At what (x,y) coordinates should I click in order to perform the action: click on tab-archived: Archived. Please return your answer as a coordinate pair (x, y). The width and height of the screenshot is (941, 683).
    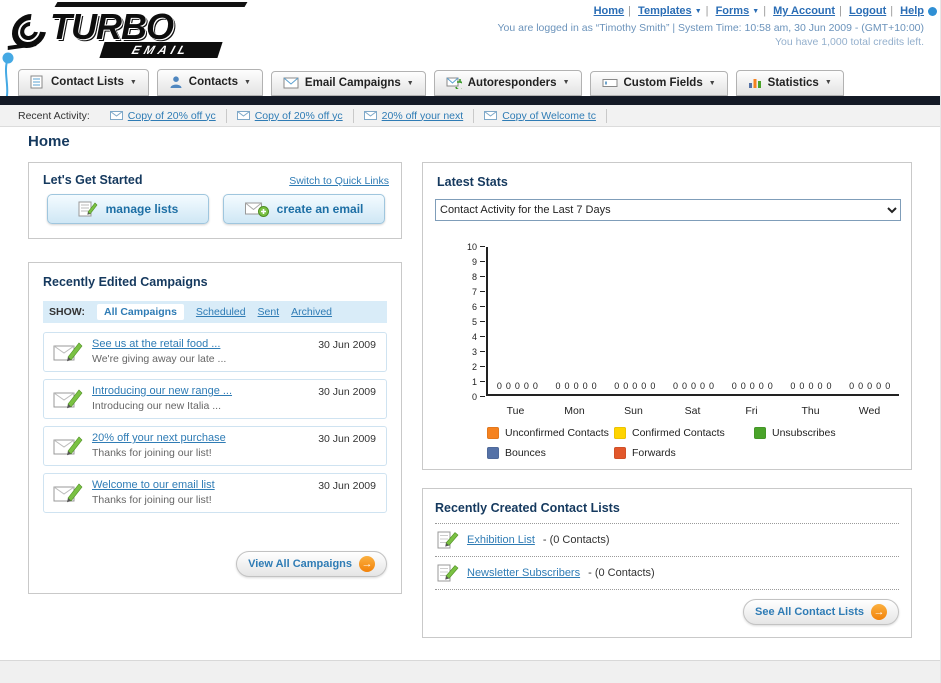
    Looking at the image, I should click on (311, 312).